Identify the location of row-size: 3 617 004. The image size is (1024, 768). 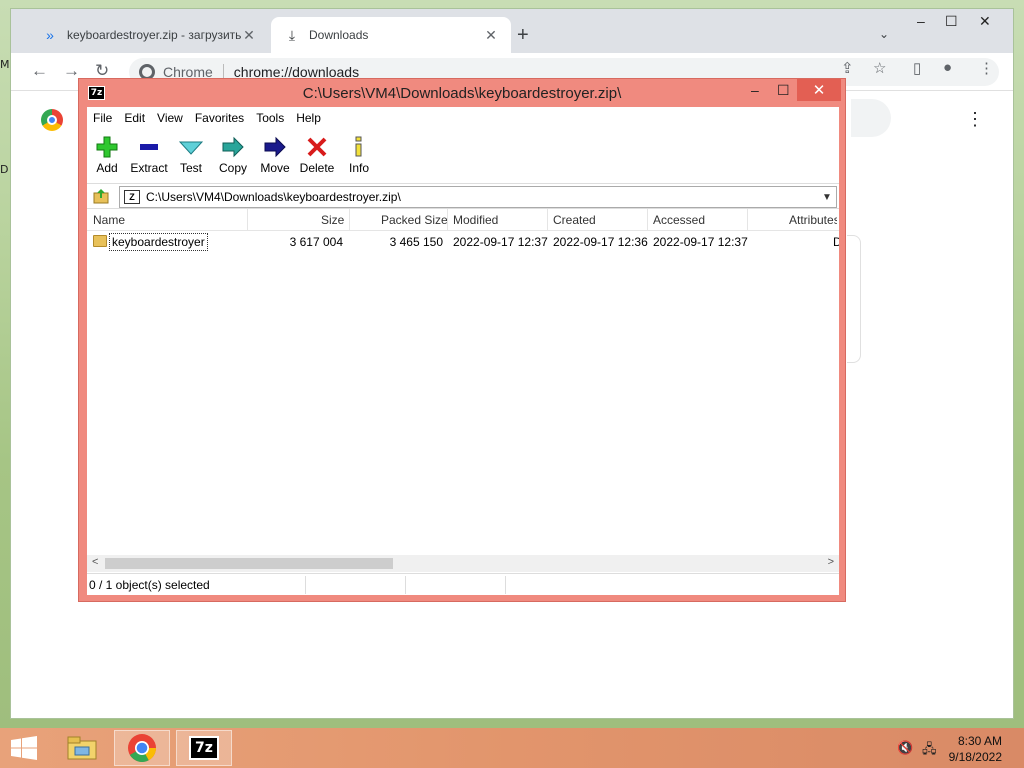
(316, 242).